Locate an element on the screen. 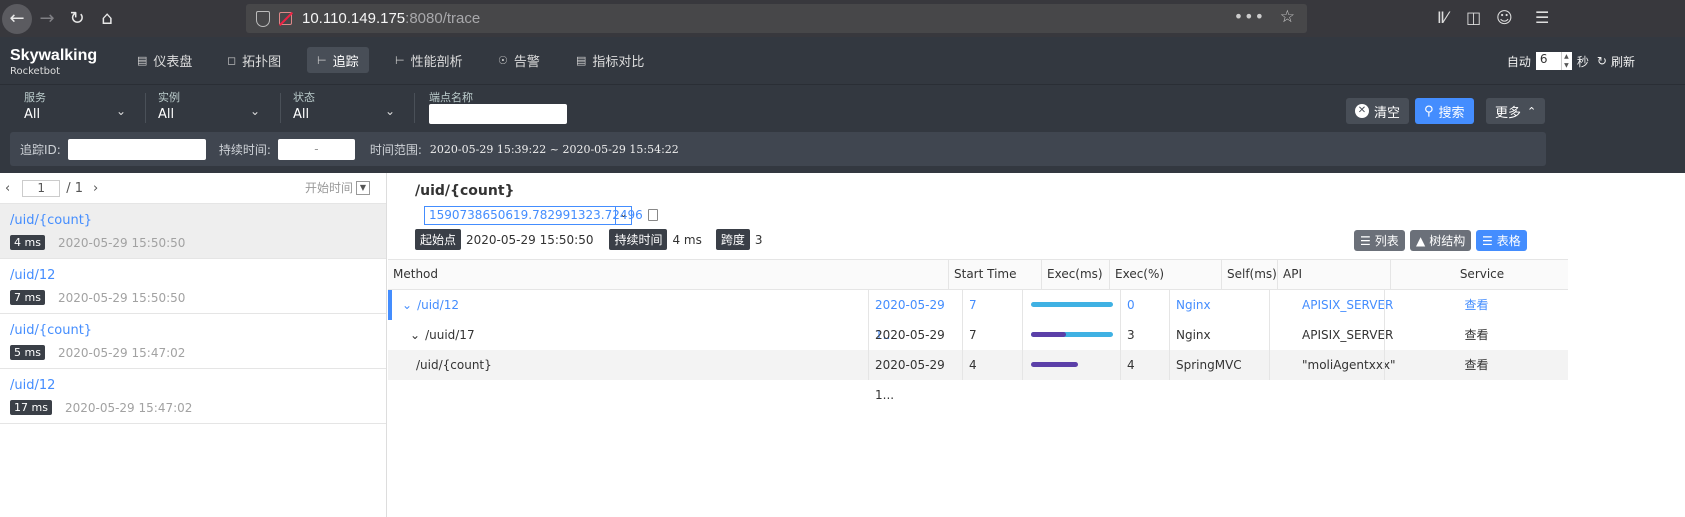 The image size is (1685, 517). interval-input: 6 ▲ ▼ is located at coordinates (1553, 61).